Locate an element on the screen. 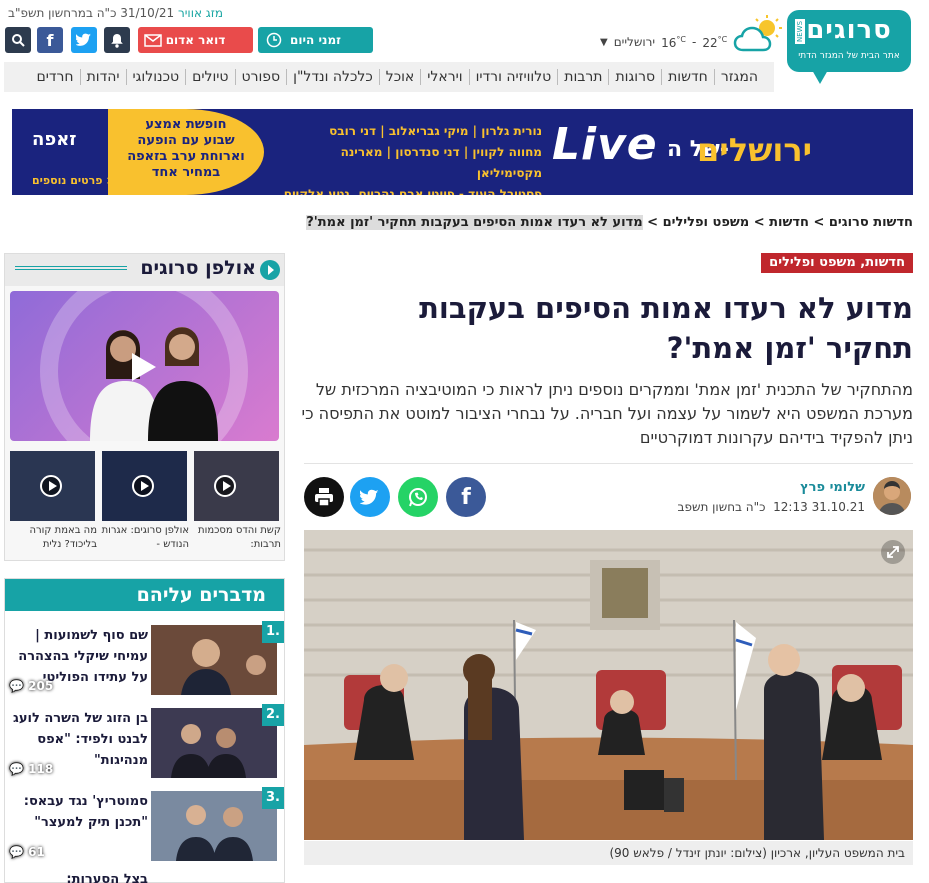  hebrew-date: 31/10/21 כ"ה במרחשון תשפ"ב is located at coordinates (91, 13).